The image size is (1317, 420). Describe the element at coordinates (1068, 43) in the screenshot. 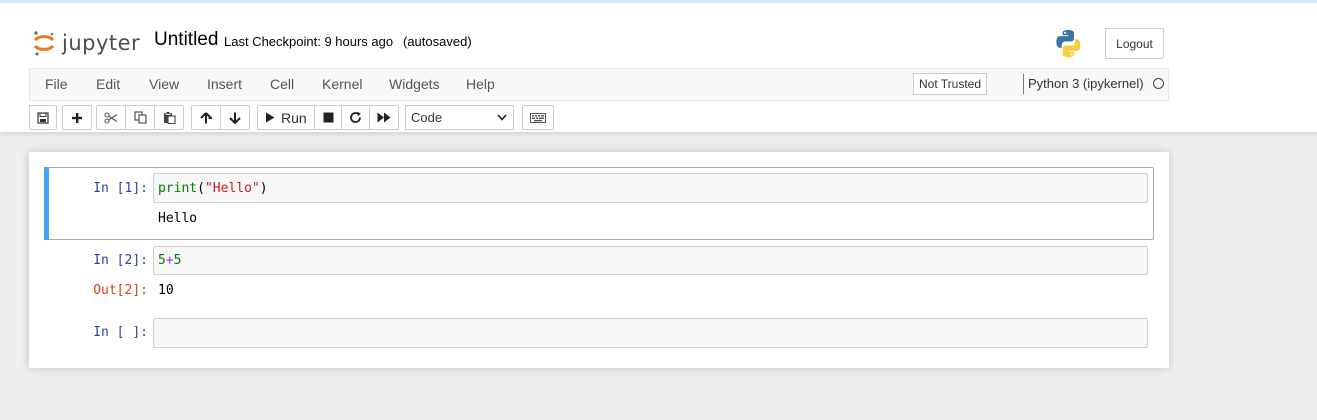

I see `python-logo-icon` at that location.